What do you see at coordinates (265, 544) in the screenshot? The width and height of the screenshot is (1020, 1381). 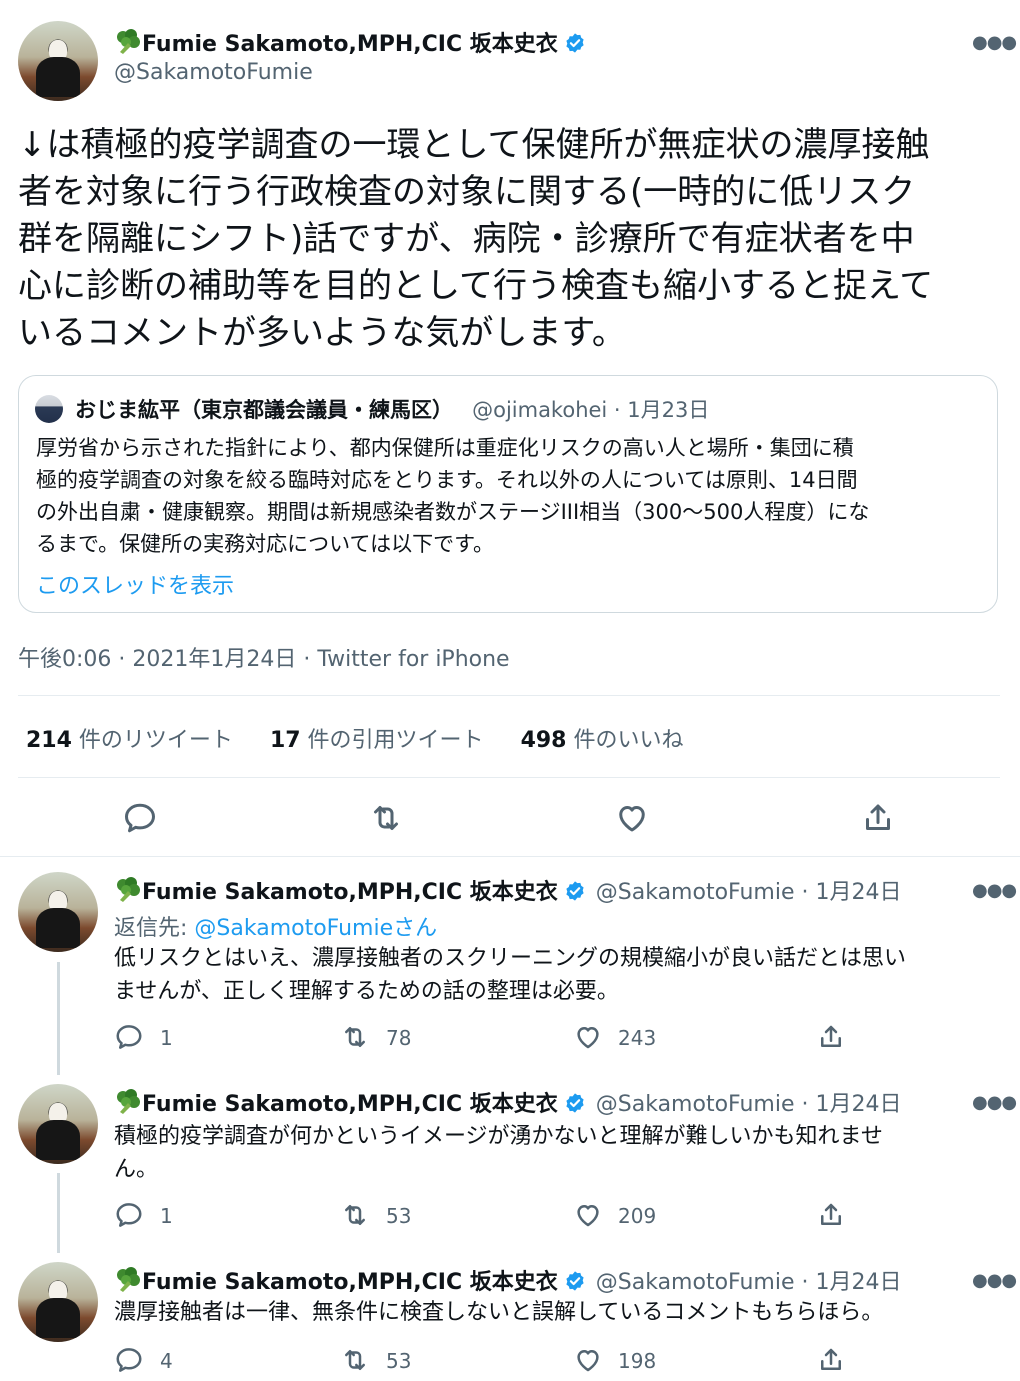 I see `quoted-text-line: るまで。保健所の実務対応については以下です。` at bounding box center [265, 544].